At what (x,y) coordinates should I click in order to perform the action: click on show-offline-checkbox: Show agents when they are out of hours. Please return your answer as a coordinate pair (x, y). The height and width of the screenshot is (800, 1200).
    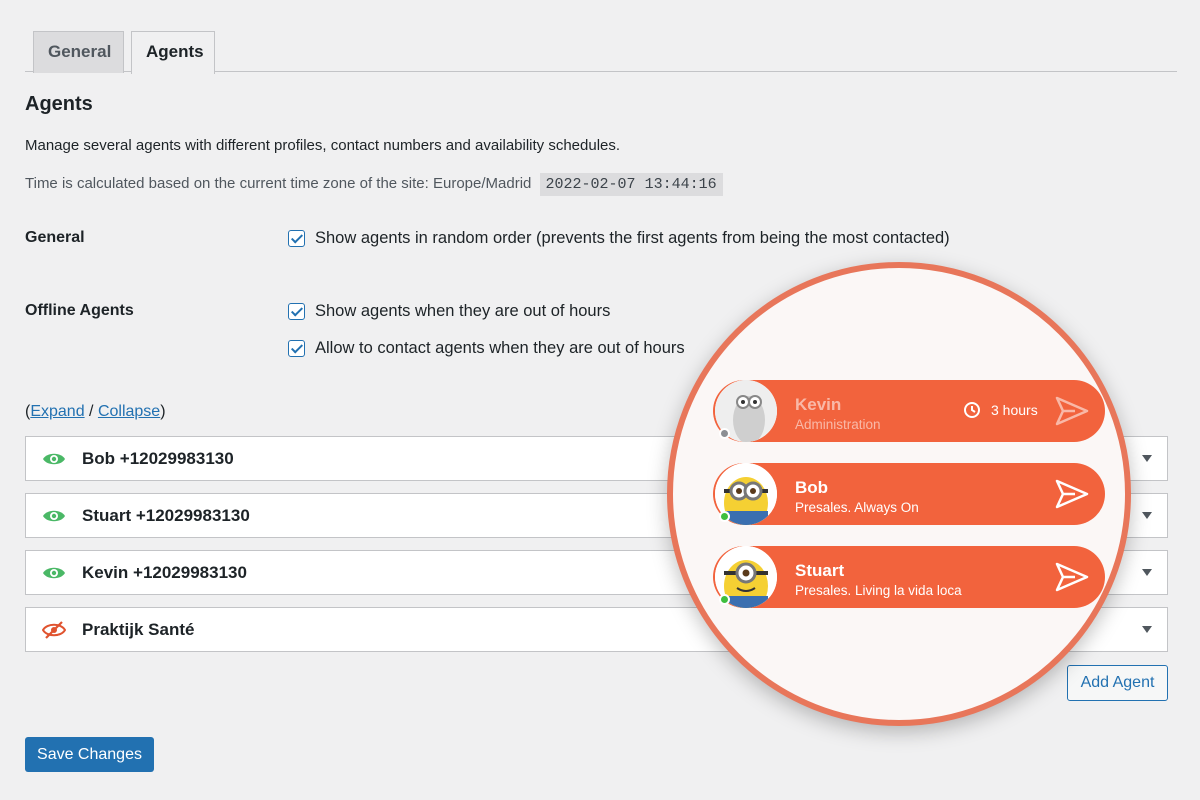
    Looking at the image, I should click on (449, 311).